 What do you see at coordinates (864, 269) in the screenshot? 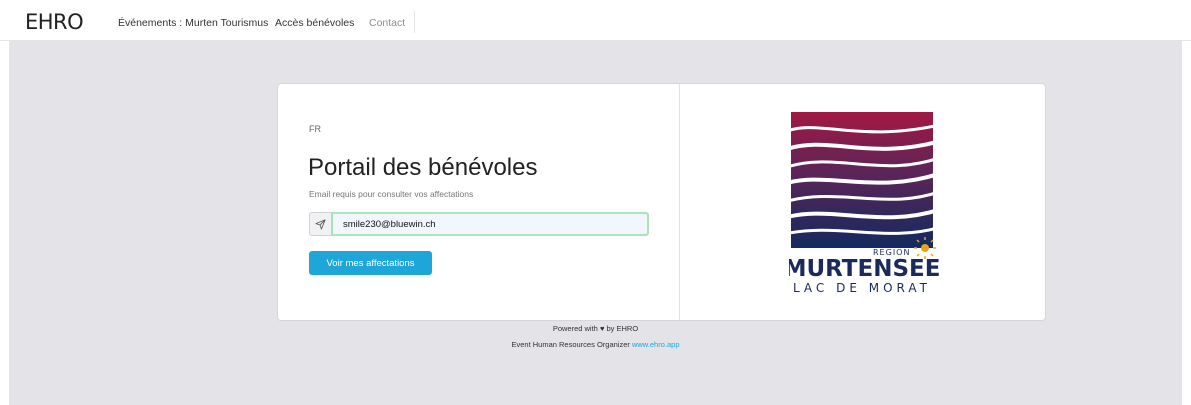
I see `logo-name: MURTENSEE` at bounding box center [864, 269].